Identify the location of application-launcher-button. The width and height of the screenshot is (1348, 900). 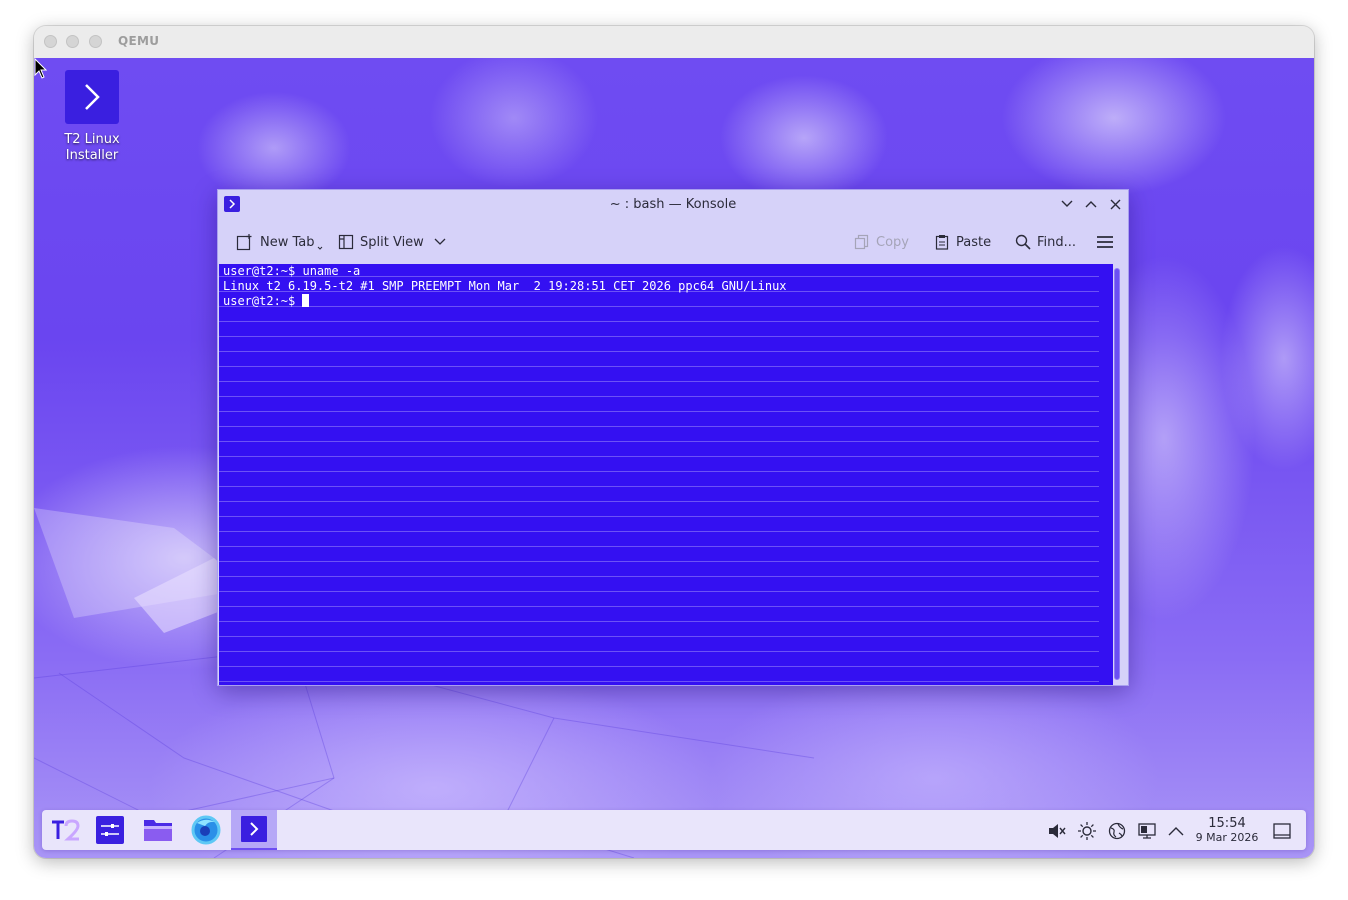
(66, 830).